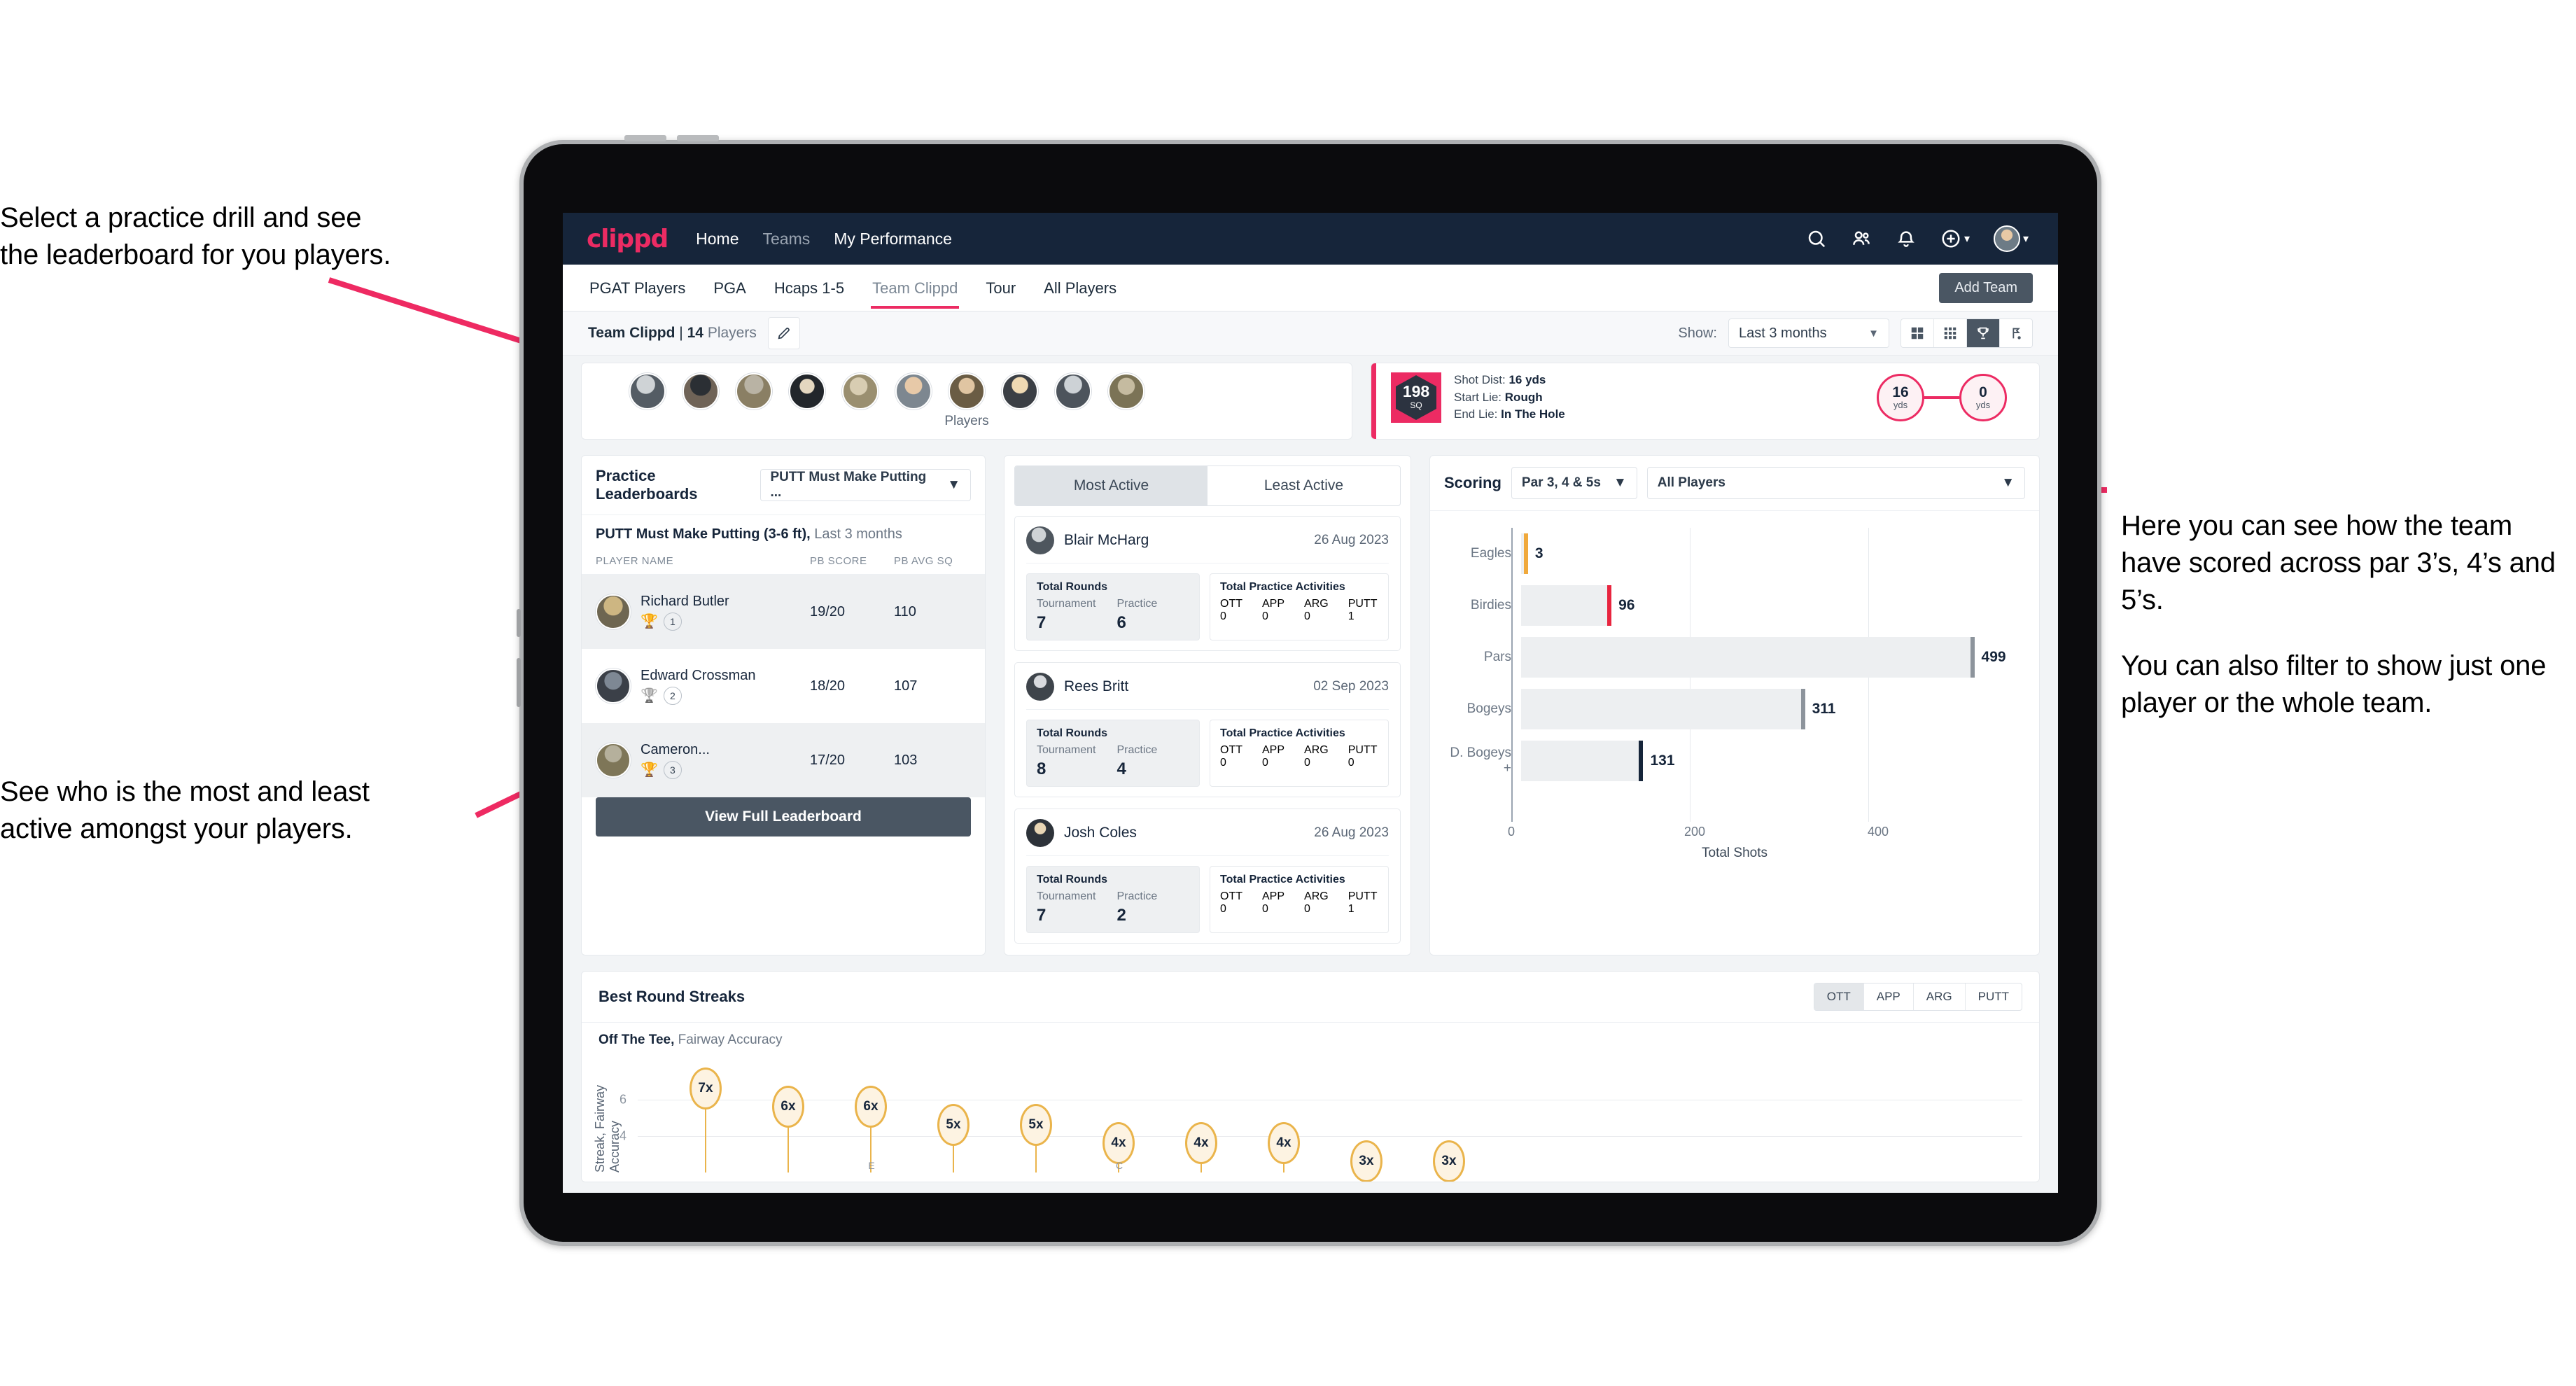  I want to click on tab-most-active: Most Active, so click(1111, 485).